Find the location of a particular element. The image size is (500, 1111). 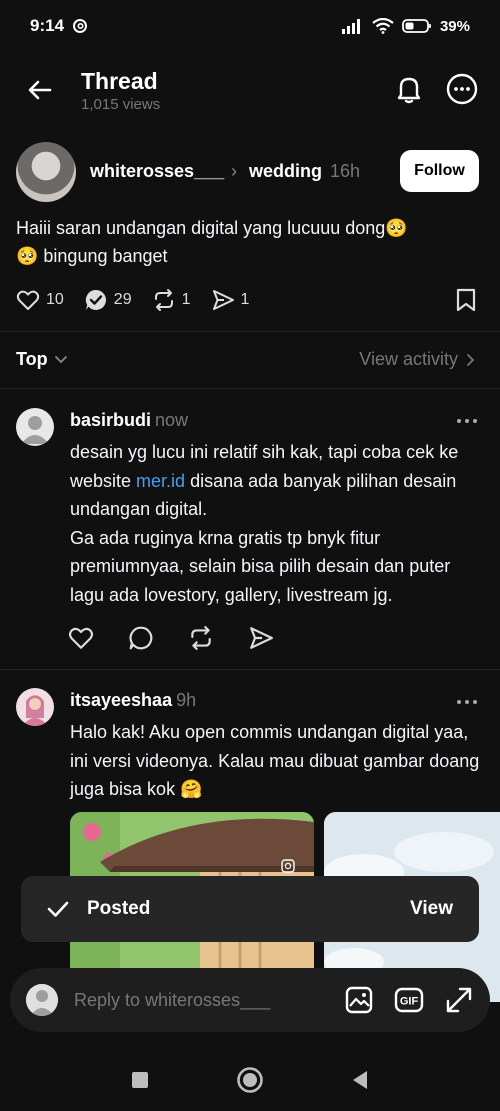

reply-author-username: basirbudi is located at coordinates (110, 420).